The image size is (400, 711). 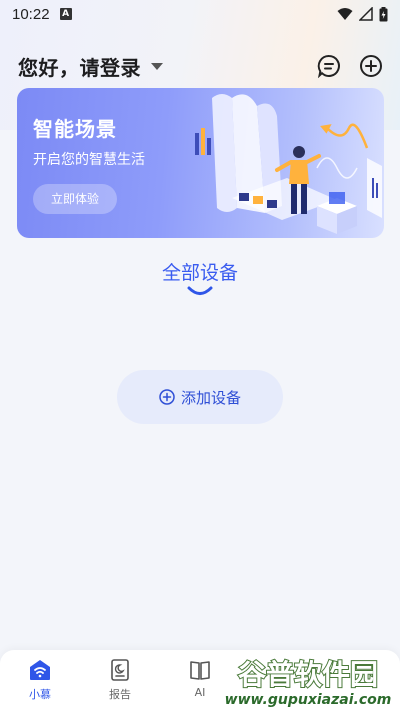 I want to click on banner-subtitle: 开启您的智慧生活, so click(x=89, y=160).